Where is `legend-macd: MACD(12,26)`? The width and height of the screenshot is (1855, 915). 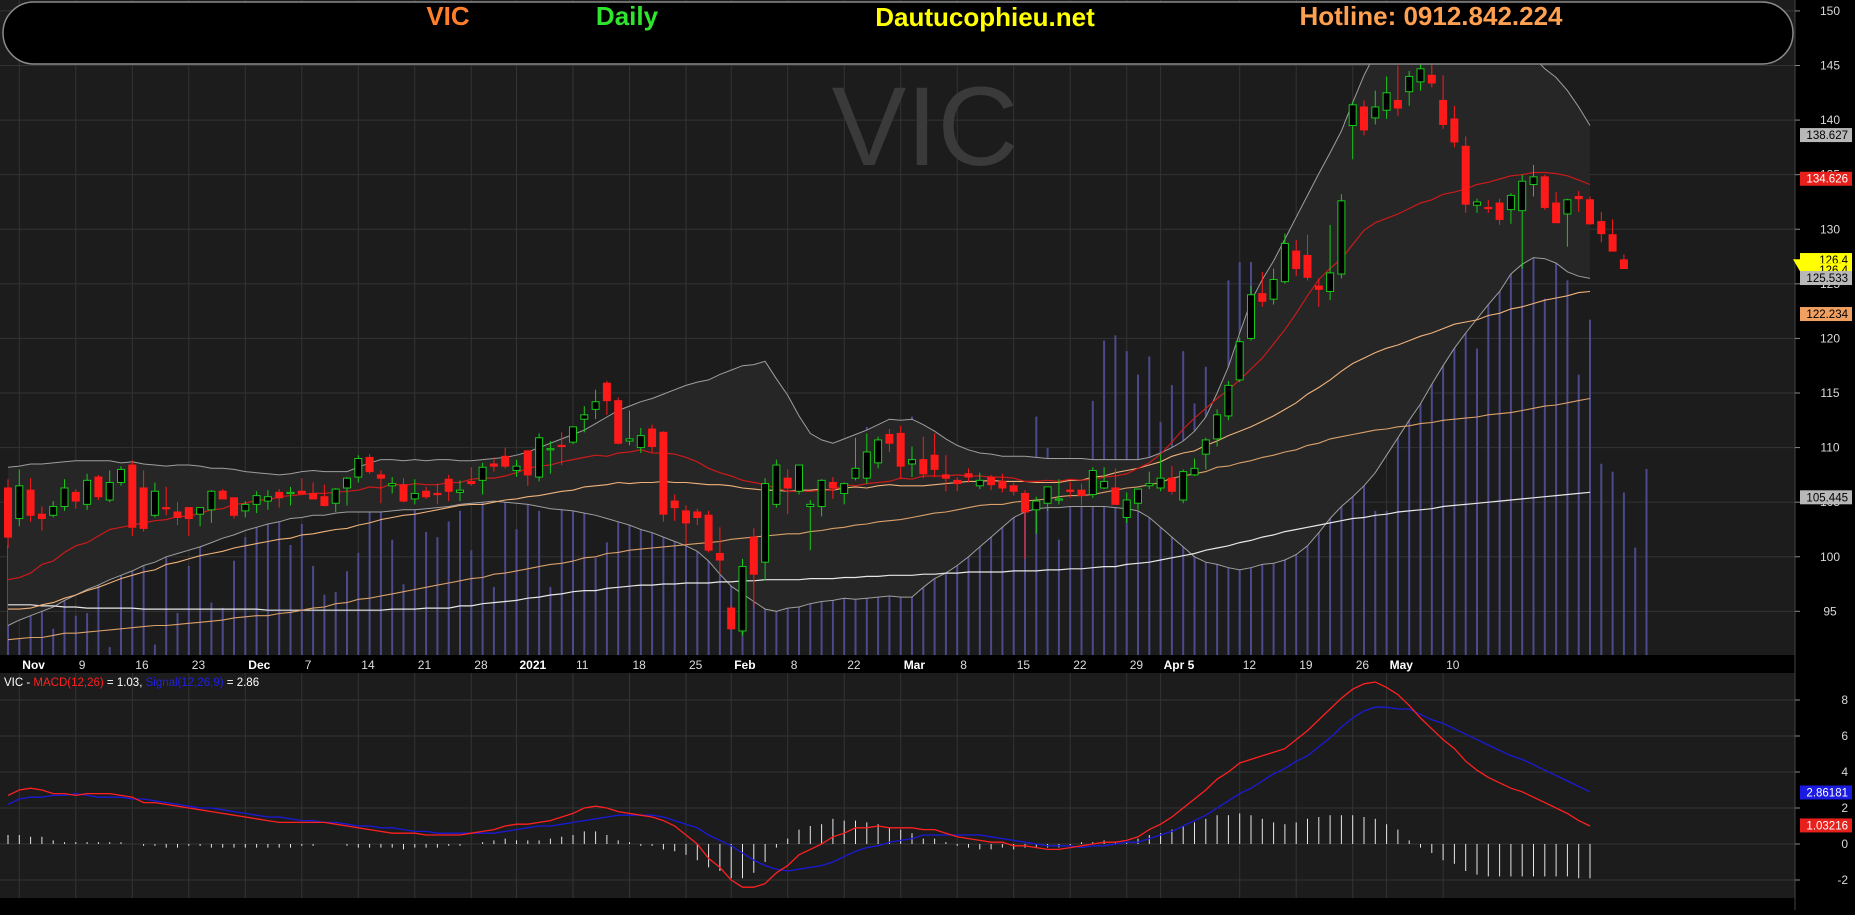
legend-macd: MACD(12,26) is located at coordinates (68, 683).